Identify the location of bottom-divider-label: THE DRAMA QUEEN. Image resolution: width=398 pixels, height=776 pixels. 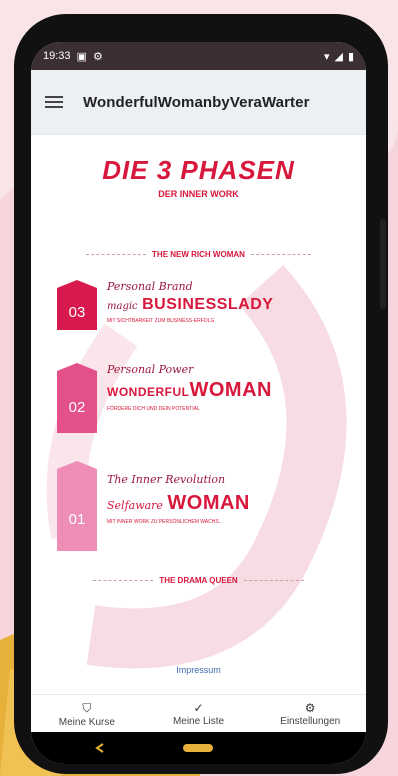
(198, 580).